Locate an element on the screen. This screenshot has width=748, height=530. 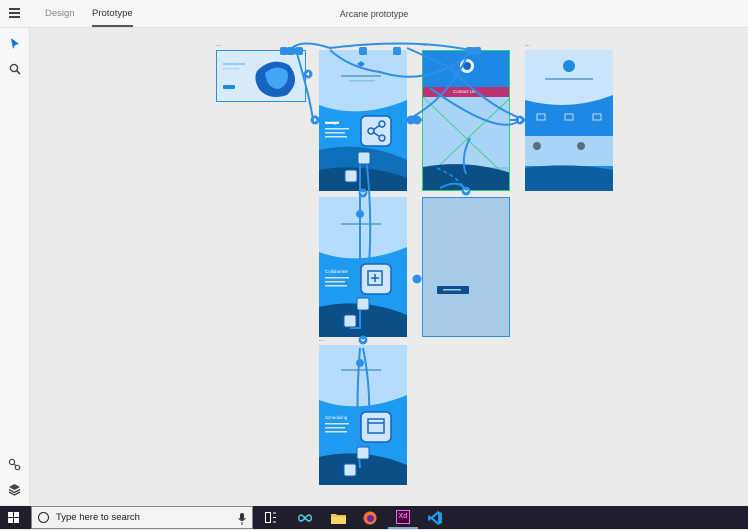
layers-icon is located at coordinates (14, 489).